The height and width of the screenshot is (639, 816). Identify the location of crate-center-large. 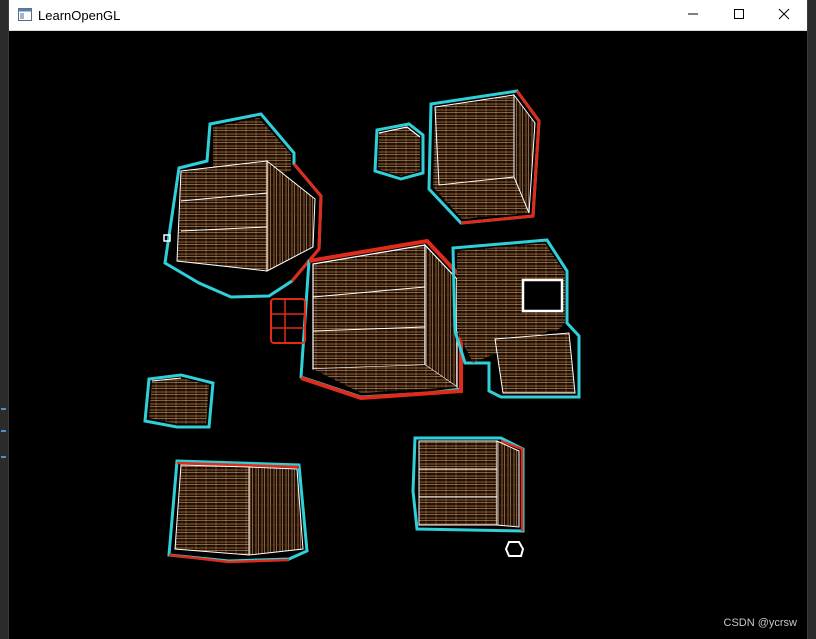
(381, 319).